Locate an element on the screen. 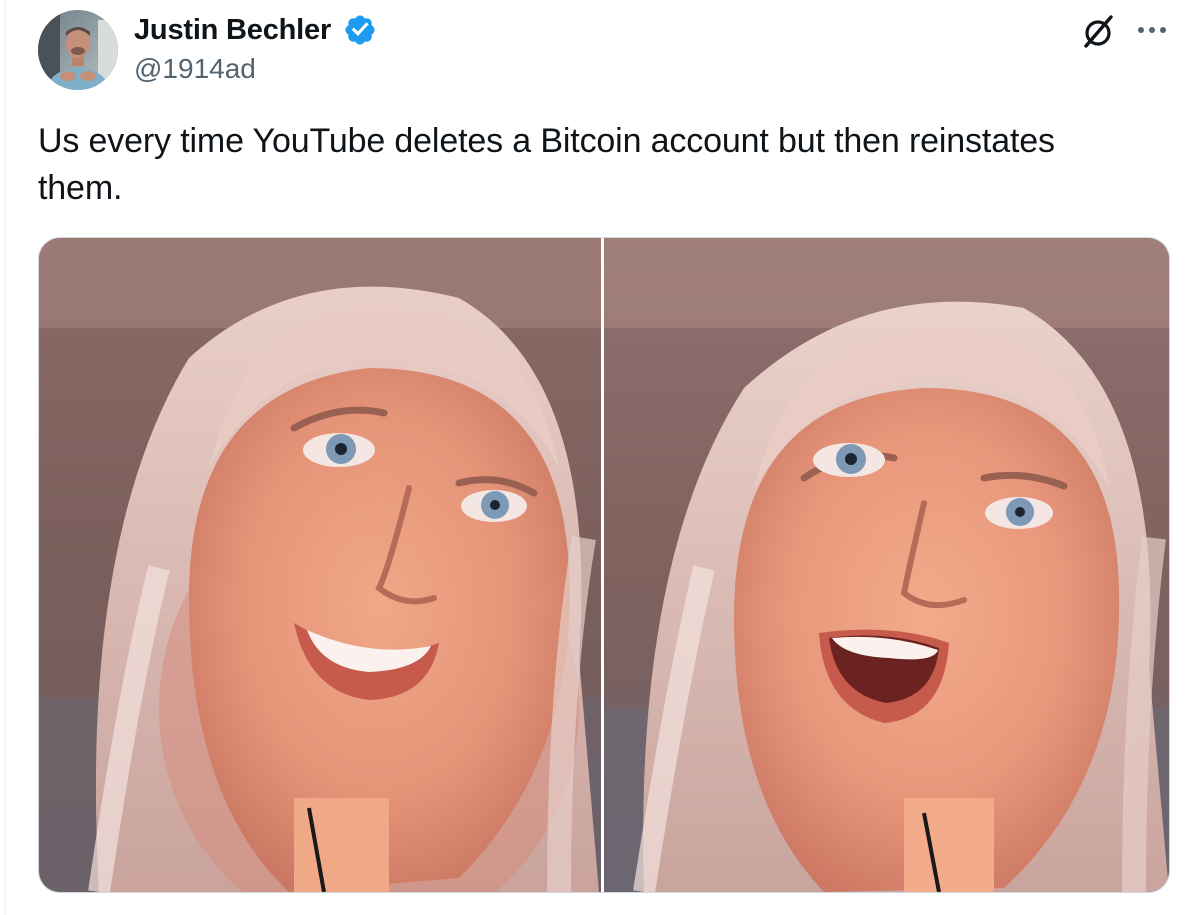 This screenshot has width=1192, height=915. grok-button is located at coordinates (1098, 32).